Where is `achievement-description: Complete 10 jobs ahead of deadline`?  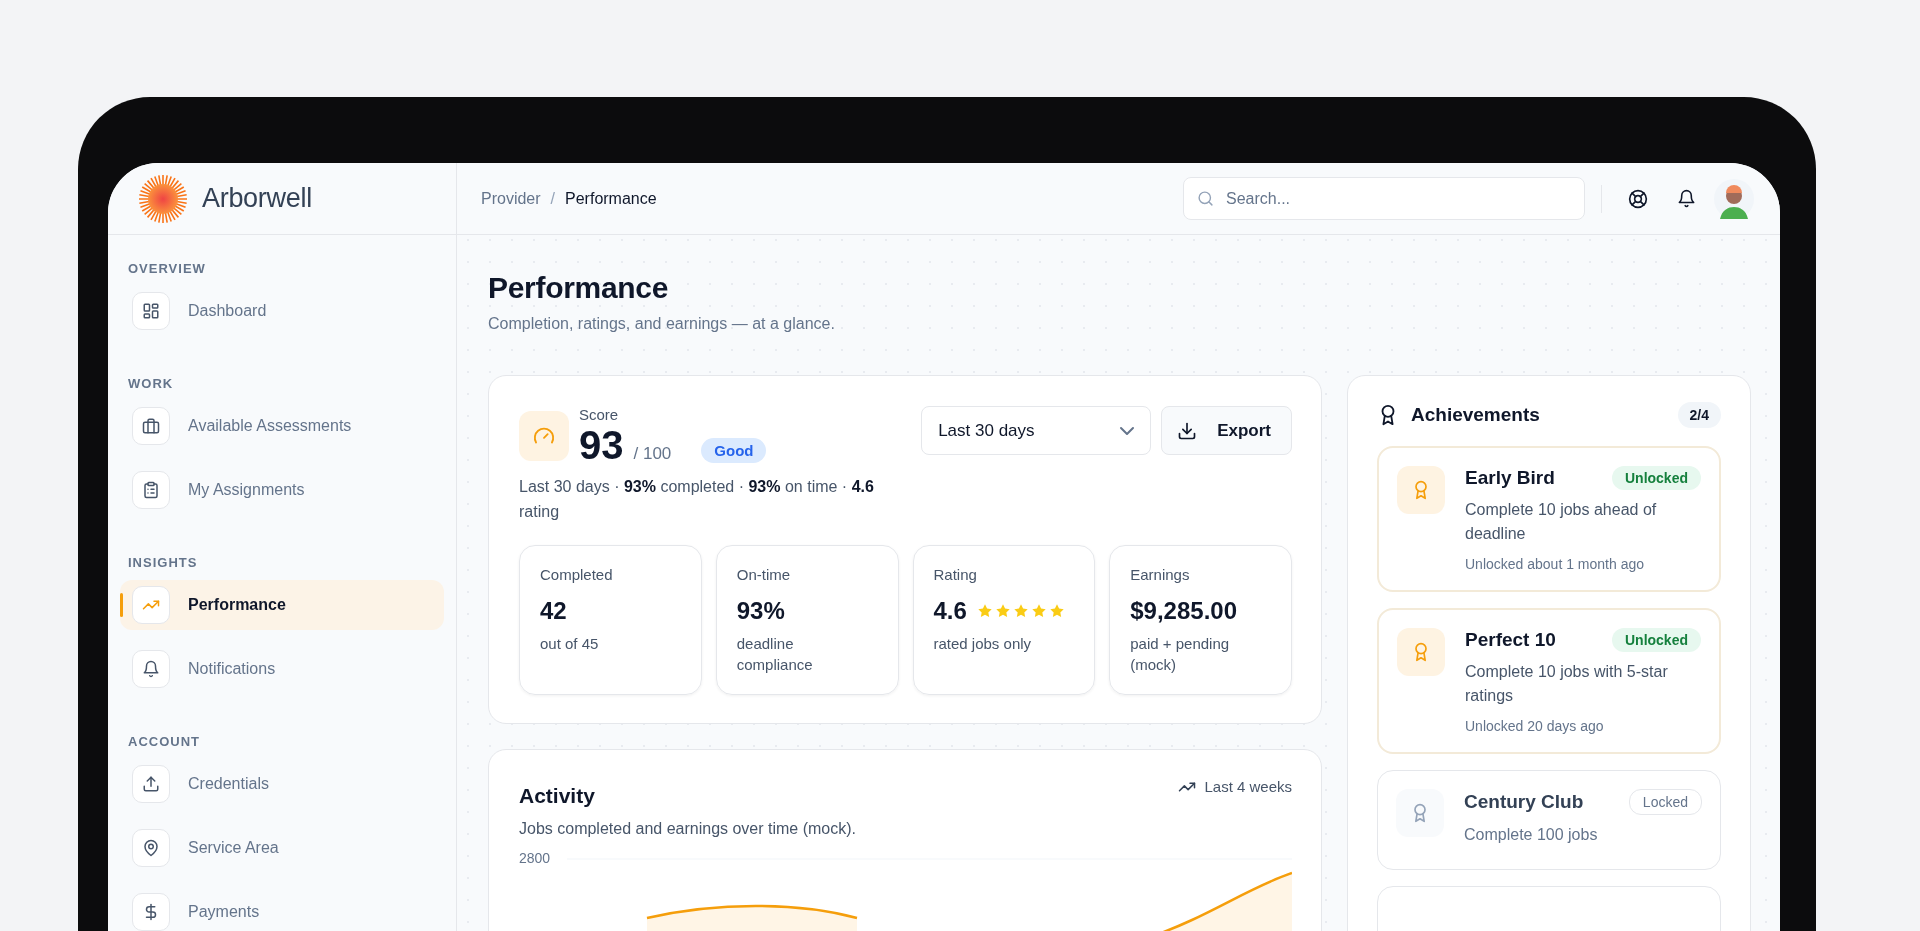
achievement-description: Complete 10 jobs ahead of deadline is located at coordinates (1561, 522).